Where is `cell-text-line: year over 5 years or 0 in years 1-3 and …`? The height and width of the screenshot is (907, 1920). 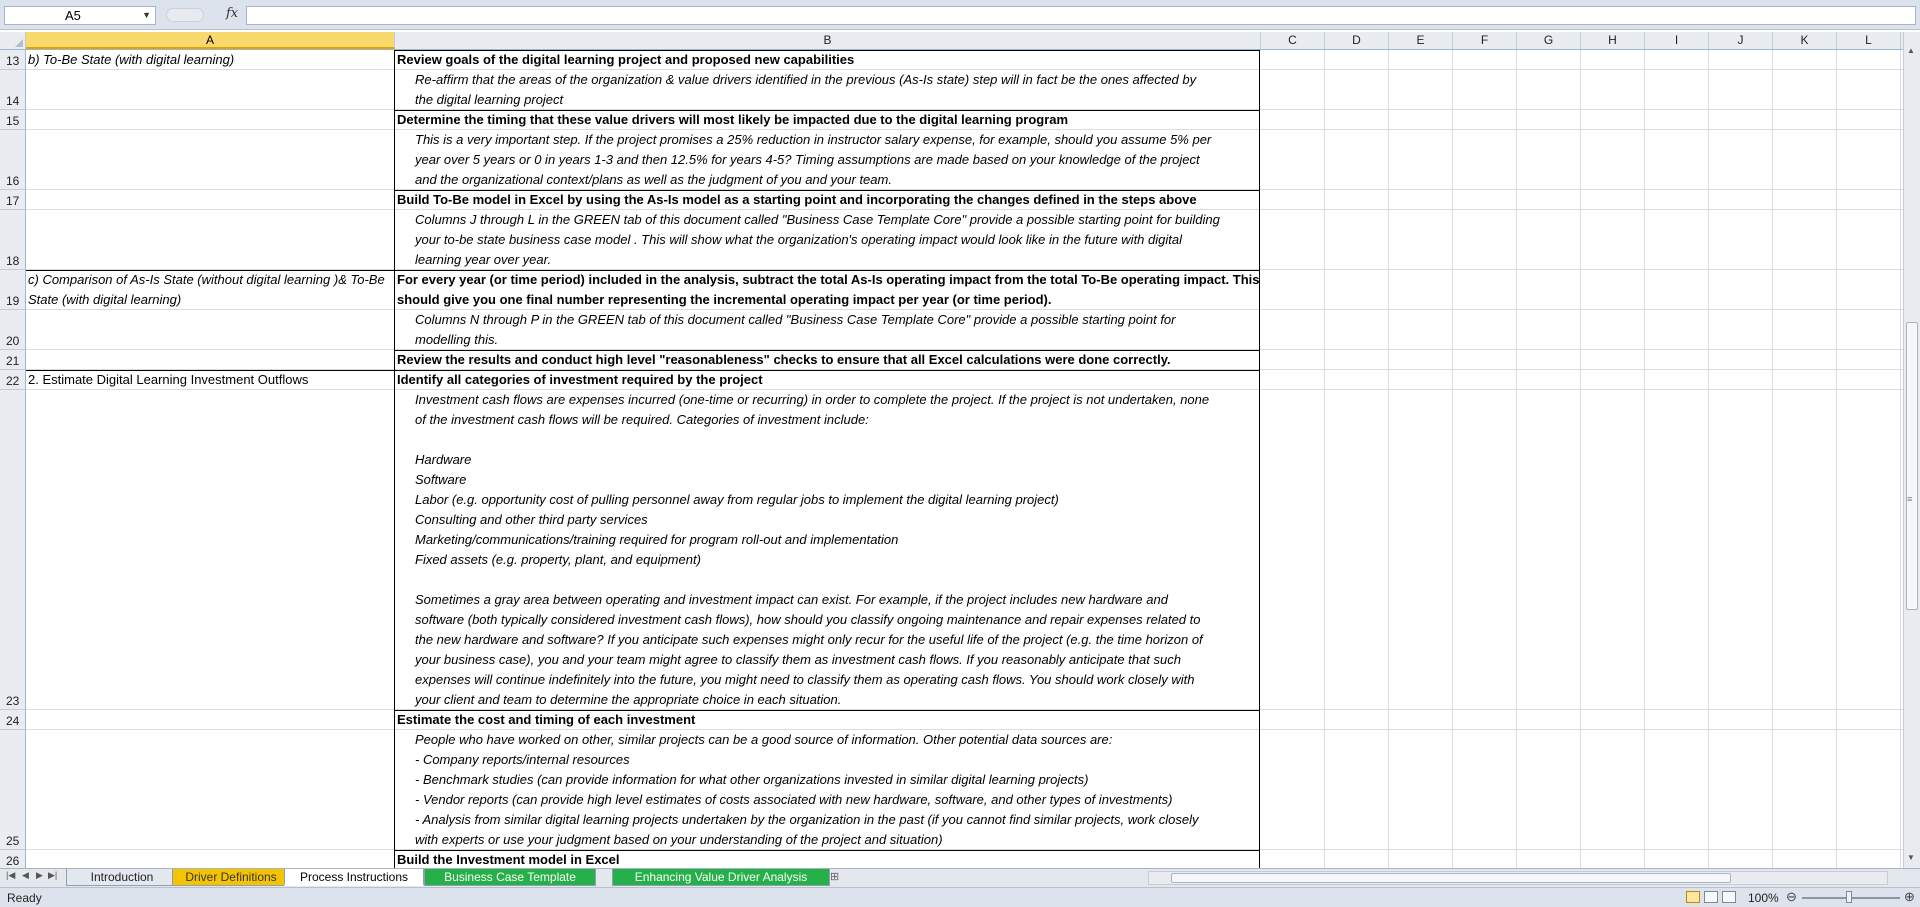
cell-text-line: year over 5 years or 0 in years 1-3 and … is located at coordinates (807, 159).